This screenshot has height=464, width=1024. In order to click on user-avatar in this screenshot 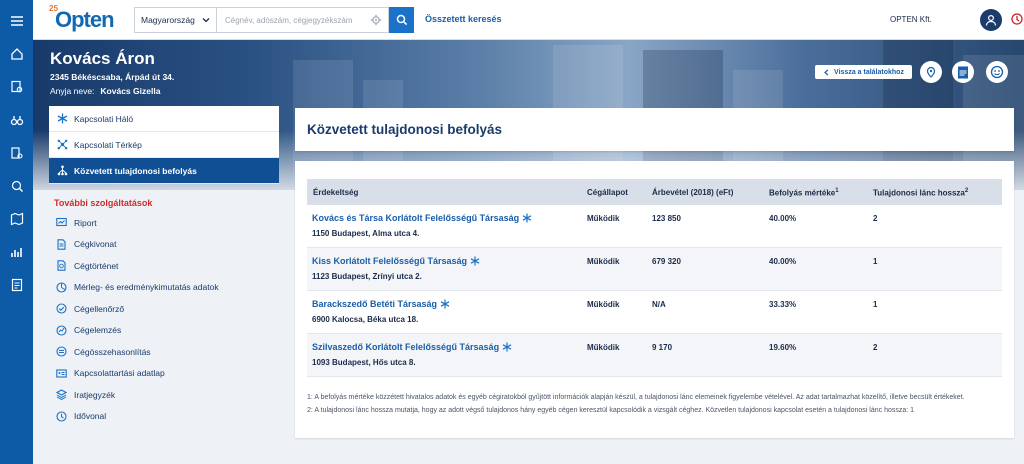, I will do `click(991, 20)`.